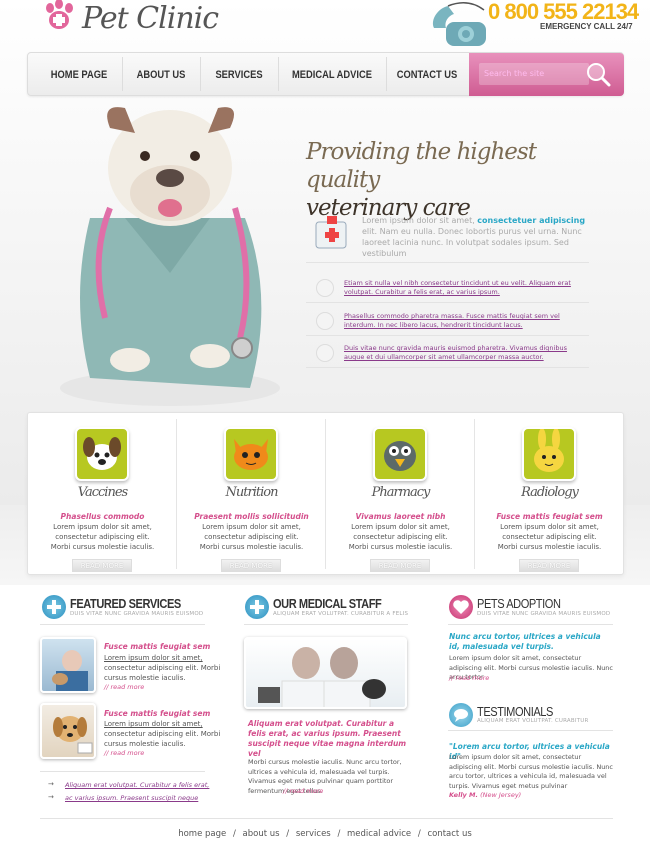  Describe the element at coordinates (586, 26) in the screenshot. I see `emergency-label: EMERGENCY CALL 24/7` at that location.